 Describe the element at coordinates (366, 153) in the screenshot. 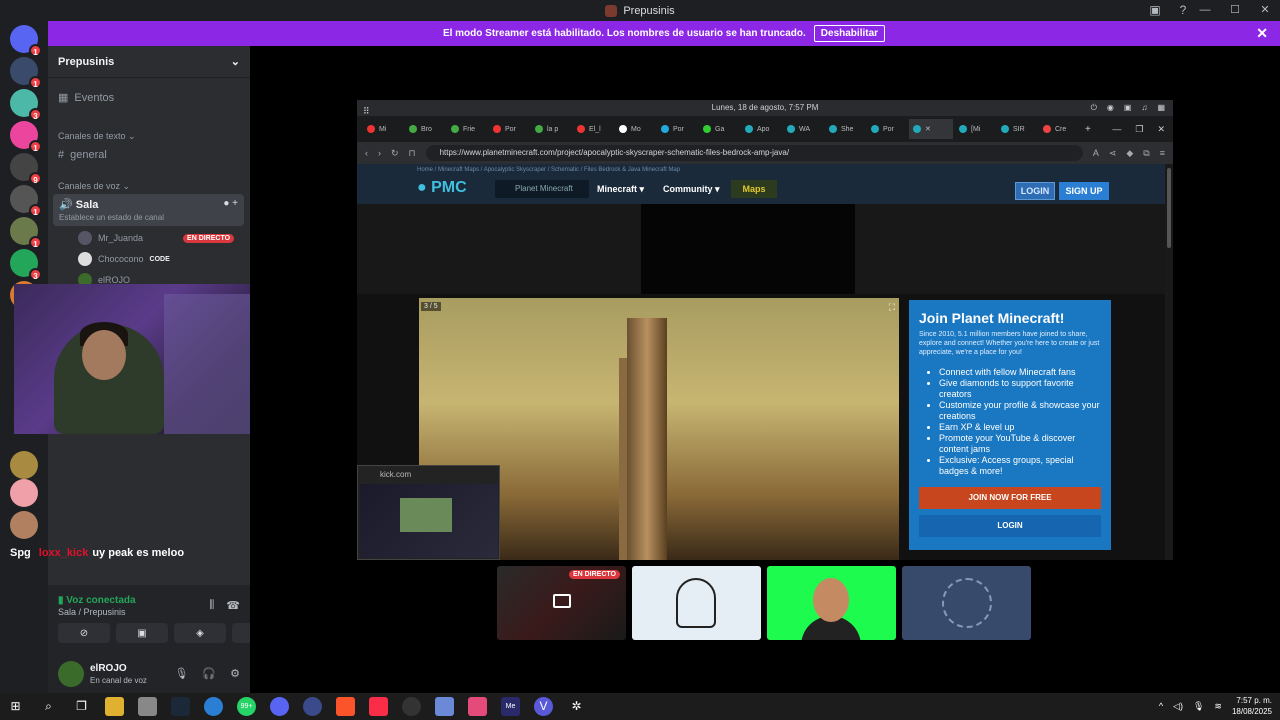

I see `back-icon: ‹` at that location.